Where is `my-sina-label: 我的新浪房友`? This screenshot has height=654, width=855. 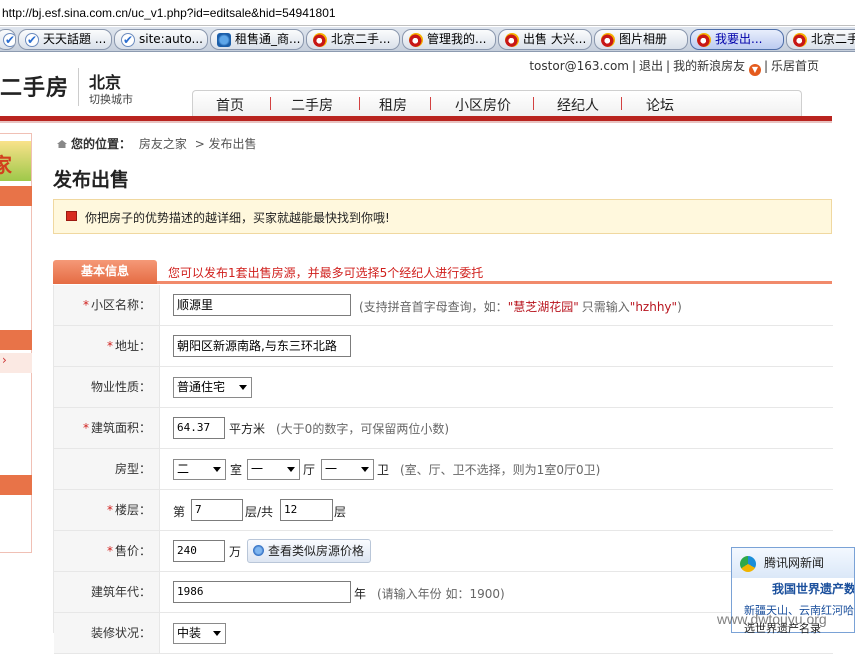
my-sina-label: 我的新浪房友 is located at coordinates (709, 66).